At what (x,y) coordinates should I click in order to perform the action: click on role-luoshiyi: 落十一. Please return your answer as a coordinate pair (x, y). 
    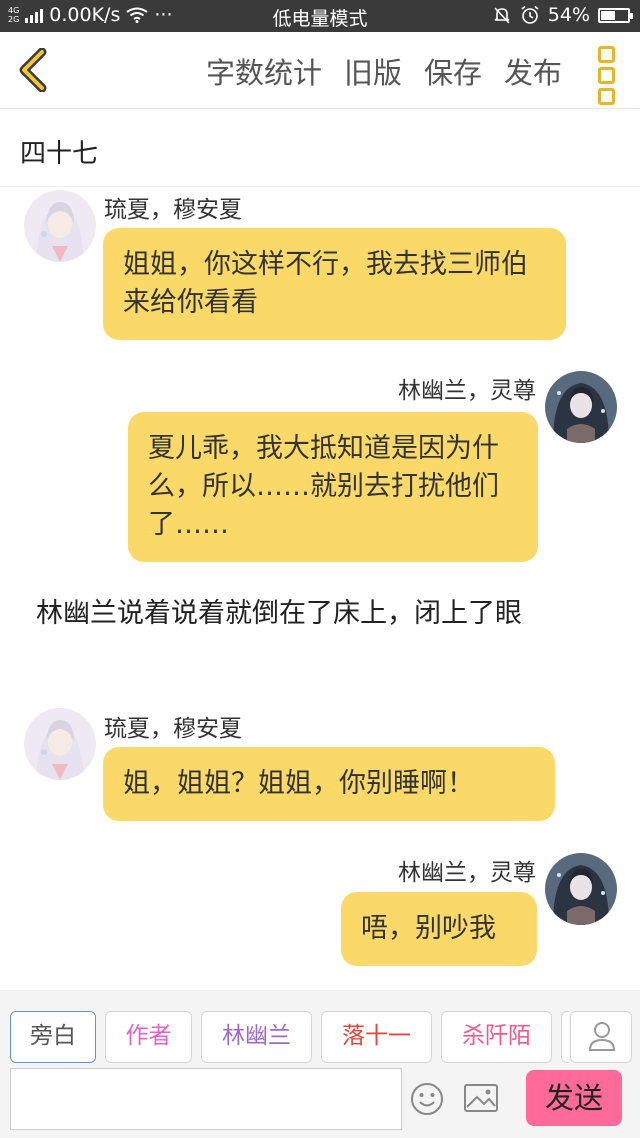
    Looking at the image, I should click on (376, 1037).